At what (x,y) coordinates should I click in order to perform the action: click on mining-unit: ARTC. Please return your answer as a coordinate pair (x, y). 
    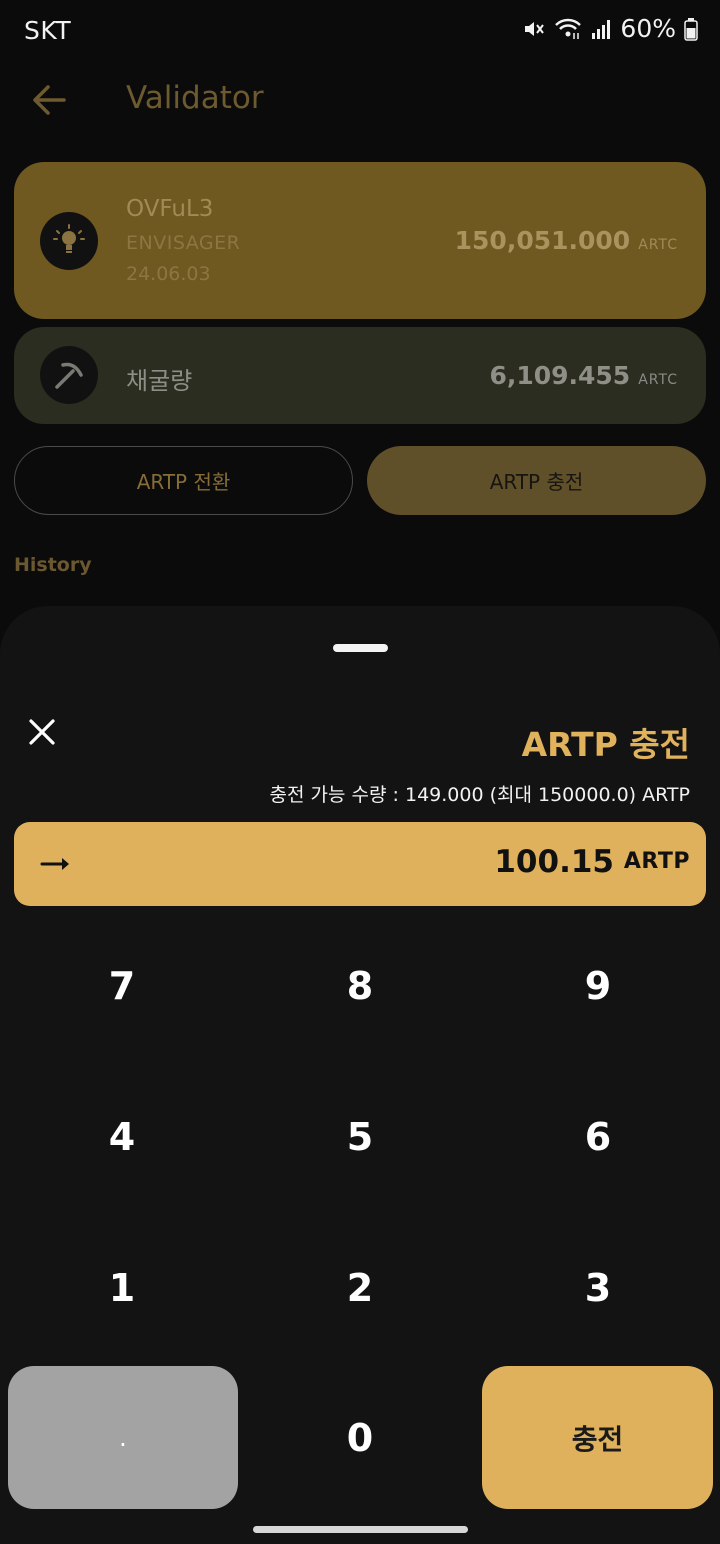
    Looking at the image, I should click on (658, 380).